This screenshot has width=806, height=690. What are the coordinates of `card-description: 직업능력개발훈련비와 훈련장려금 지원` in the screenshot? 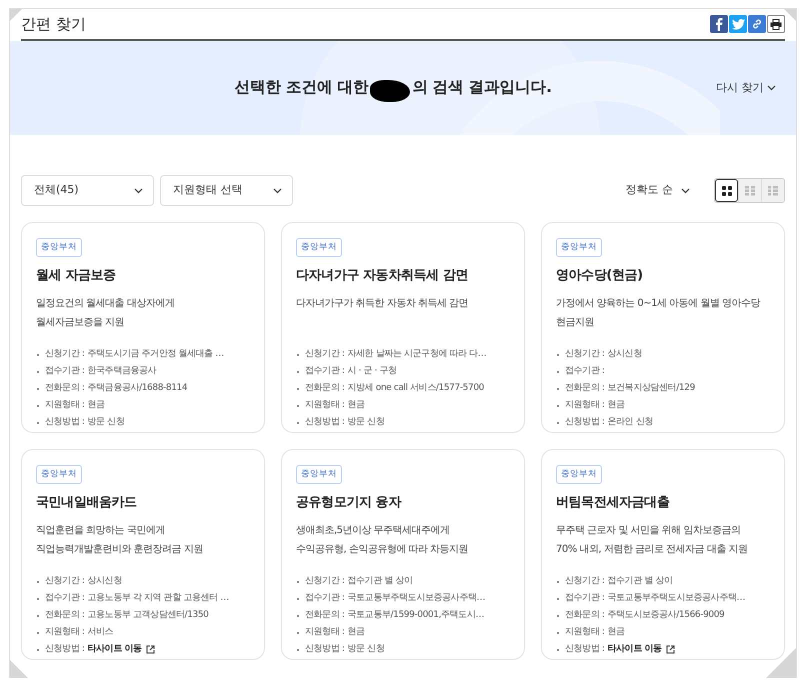 It's located at (120, 550).